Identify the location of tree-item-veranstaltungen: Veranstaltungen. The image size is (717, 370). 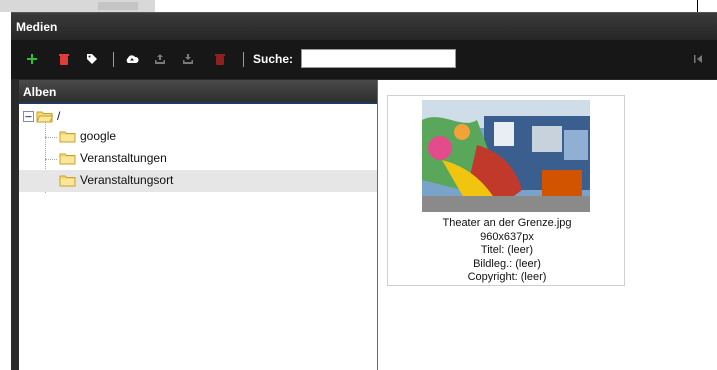
(198, 159).